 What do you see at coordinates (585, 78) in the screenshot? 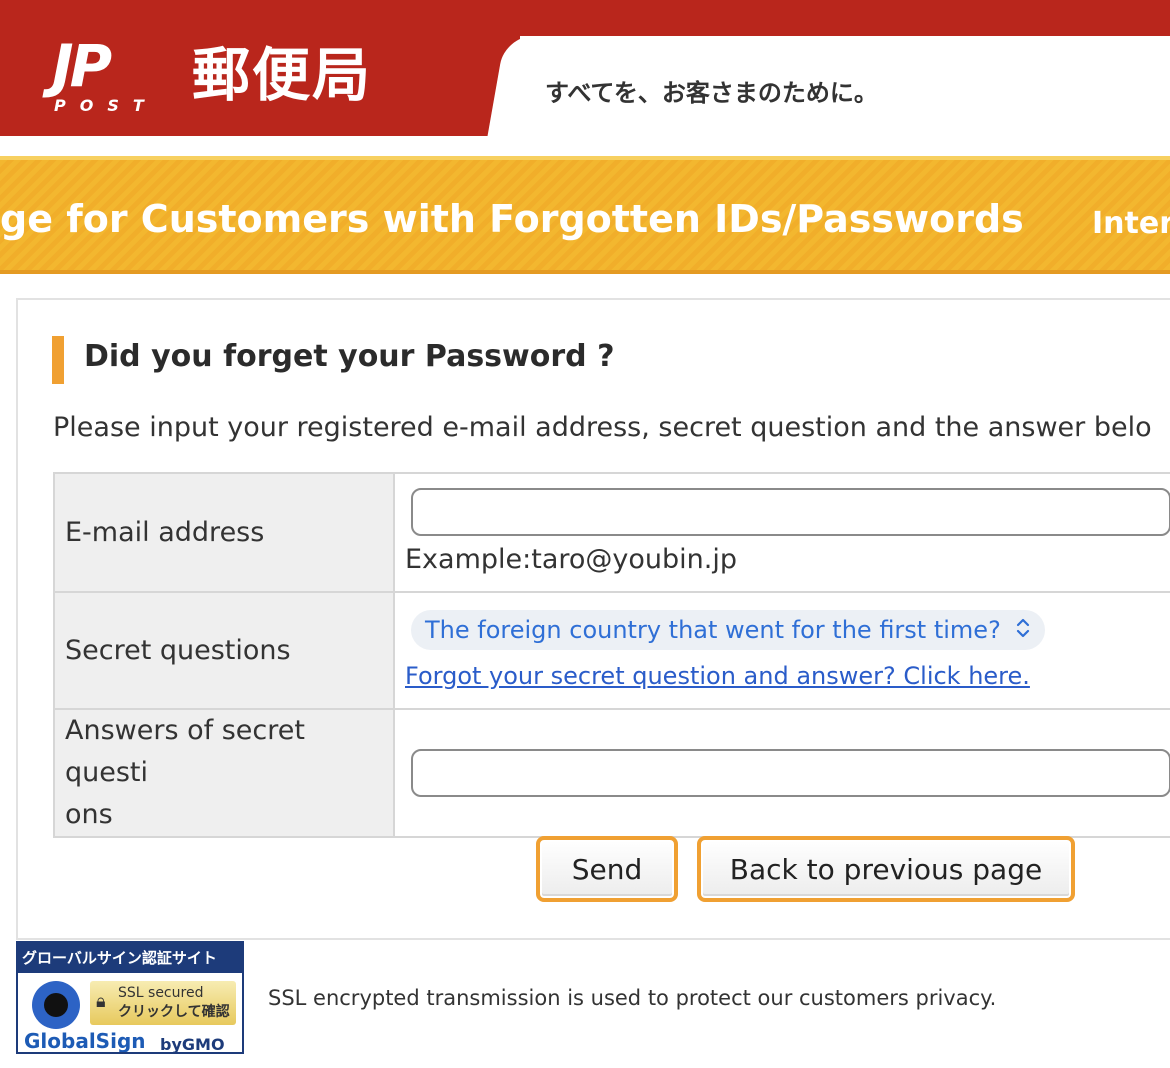
I see `site-header: JP POST 郵便局 すべてを、お客さまのために。` at bounding box center [585, 78].